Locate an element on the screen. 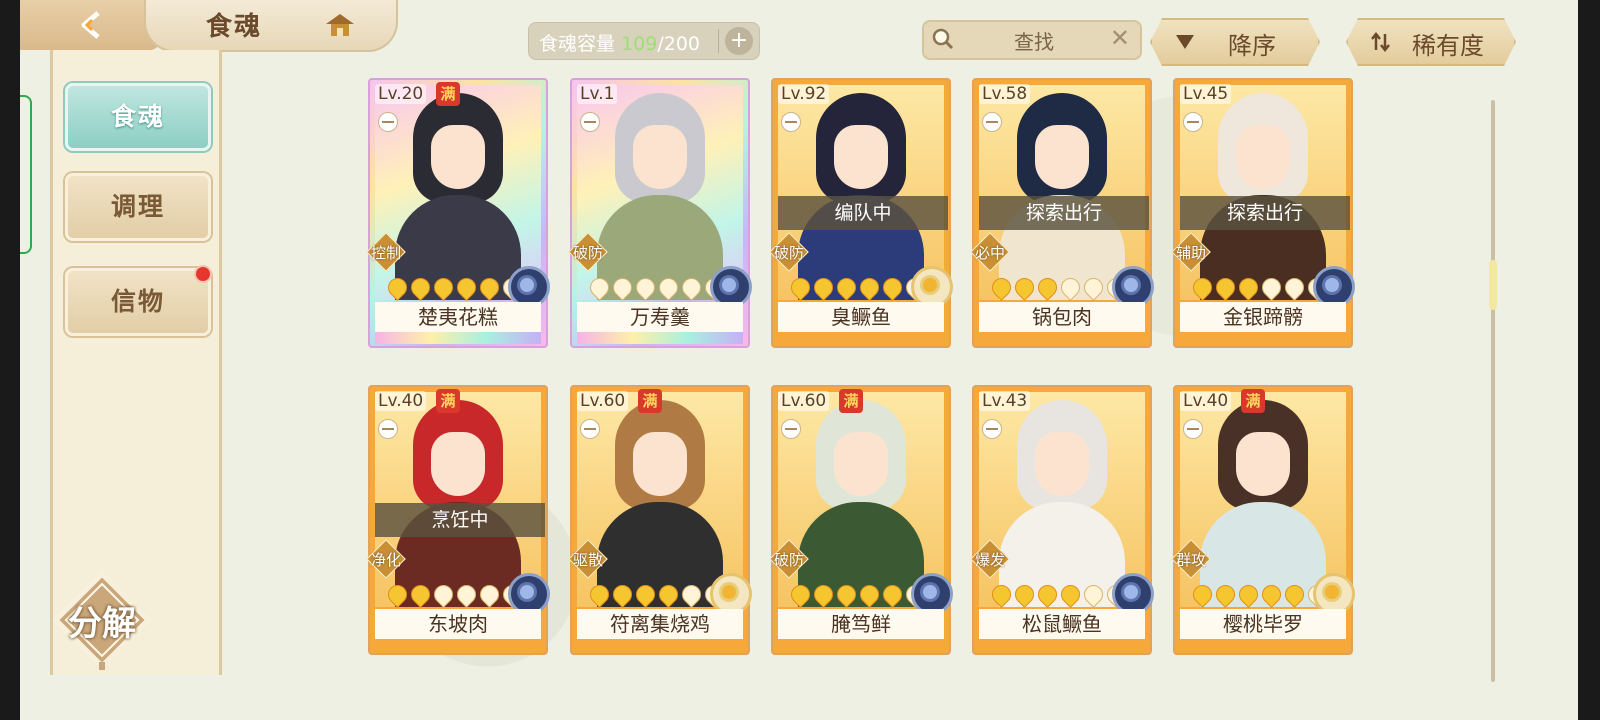  capacity-label: 食魂容量 is located at coordinates (577, 44).